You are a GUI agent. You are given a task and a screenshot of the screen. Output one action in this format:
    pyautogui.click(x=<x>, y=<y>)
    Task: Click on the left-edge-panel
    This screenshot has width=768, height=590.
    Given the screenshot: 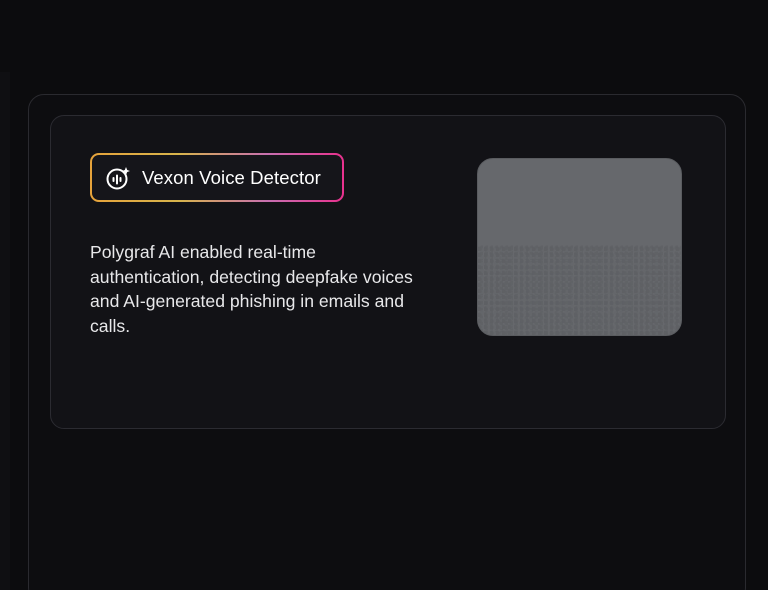 What is the action you would take?
    pyautogui.click(x=5, y=331)
    